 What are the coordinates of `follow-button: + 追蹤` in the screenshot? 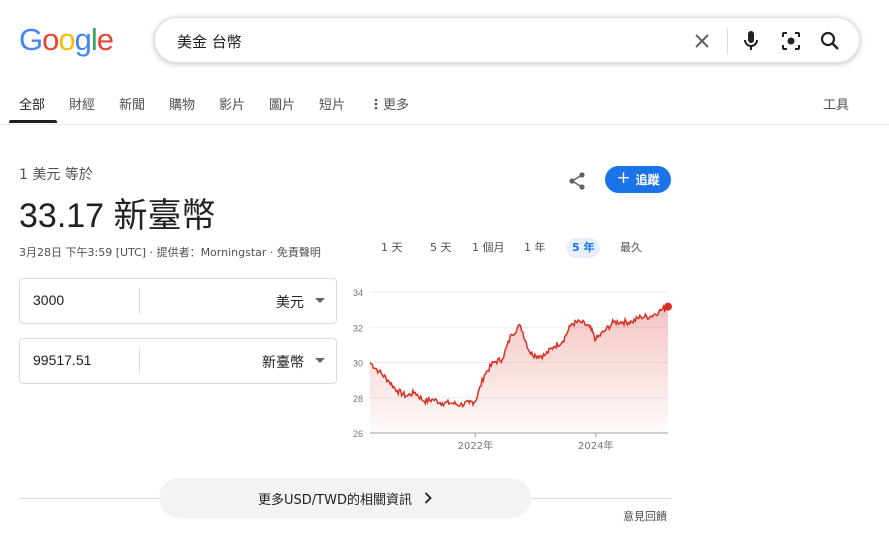 It's located at (638, 179).